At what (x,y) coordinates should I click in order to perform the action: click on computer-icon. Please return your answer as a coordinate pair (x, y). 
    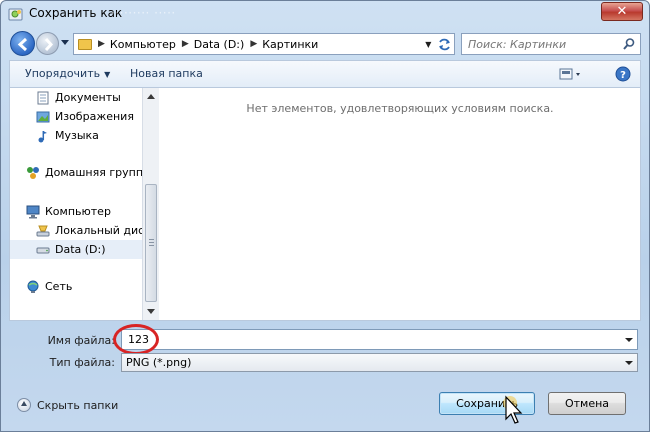
    Looking at the image, I should click on (33, 211).